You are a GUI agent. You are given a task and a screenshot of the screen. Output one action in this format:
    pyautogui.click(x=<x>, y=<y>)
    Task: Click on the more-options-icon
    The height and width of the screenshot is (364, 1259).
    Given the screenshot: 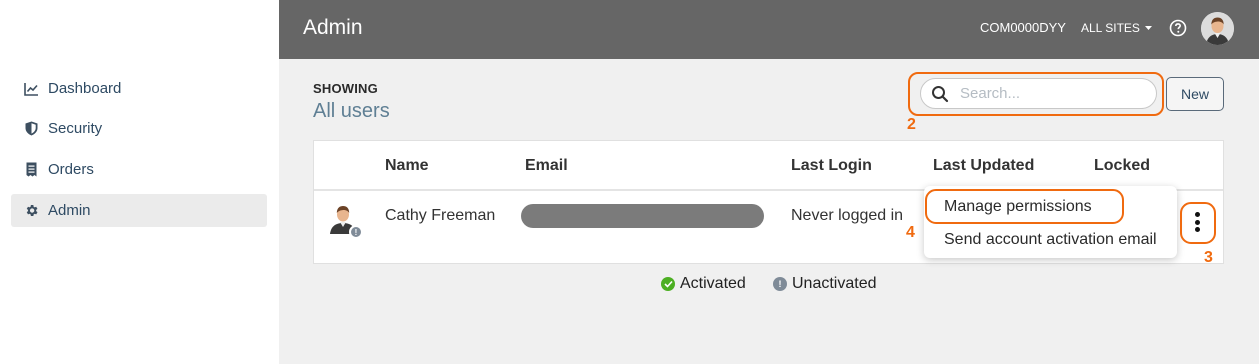 What is the action you would take?
    pyautogui.click(x=1197, y=222)
    